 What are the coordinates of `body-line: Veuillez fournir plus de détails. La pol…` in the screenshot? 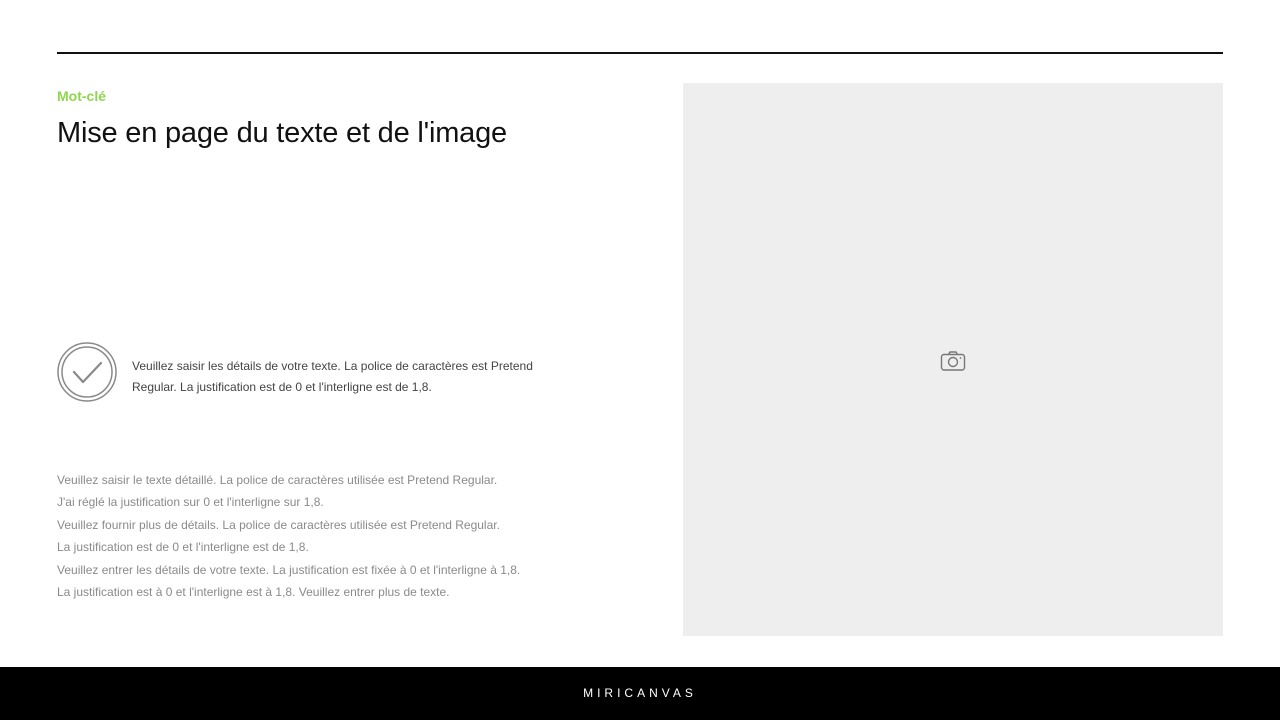 It's located at (278, 524).